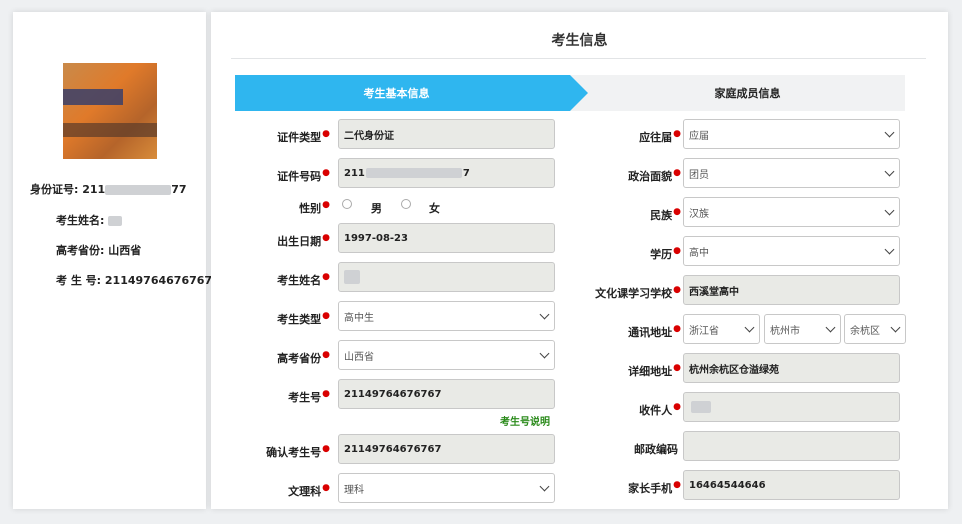 The width and height of the screenshot is (962, 524). What do you see at coordinates (158, 280) in the screenshot?
I see `profile-exam-no-value: 21149764676767` at bounding box center [158, 280].